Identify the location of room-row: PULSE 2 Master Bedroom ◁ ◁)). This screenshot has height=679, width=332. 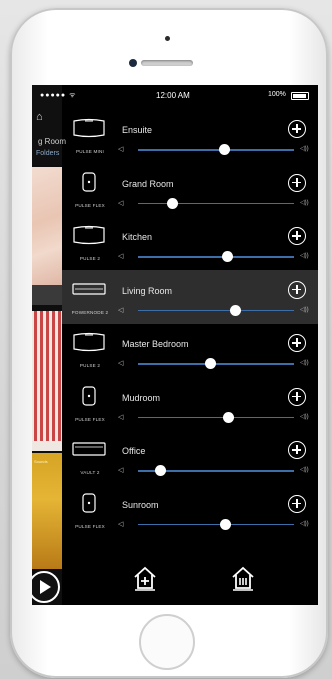
(190, 350).